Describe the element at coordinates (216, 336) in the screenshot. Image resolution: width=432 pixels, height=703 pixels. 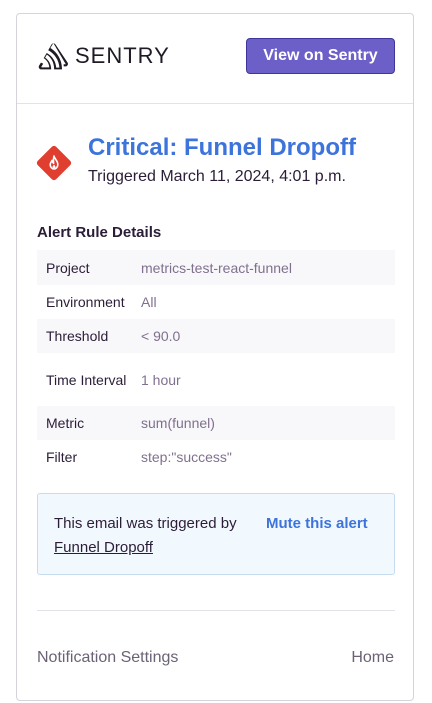
I see `detail-row-threshold: Threshold < 90.0` at that location.